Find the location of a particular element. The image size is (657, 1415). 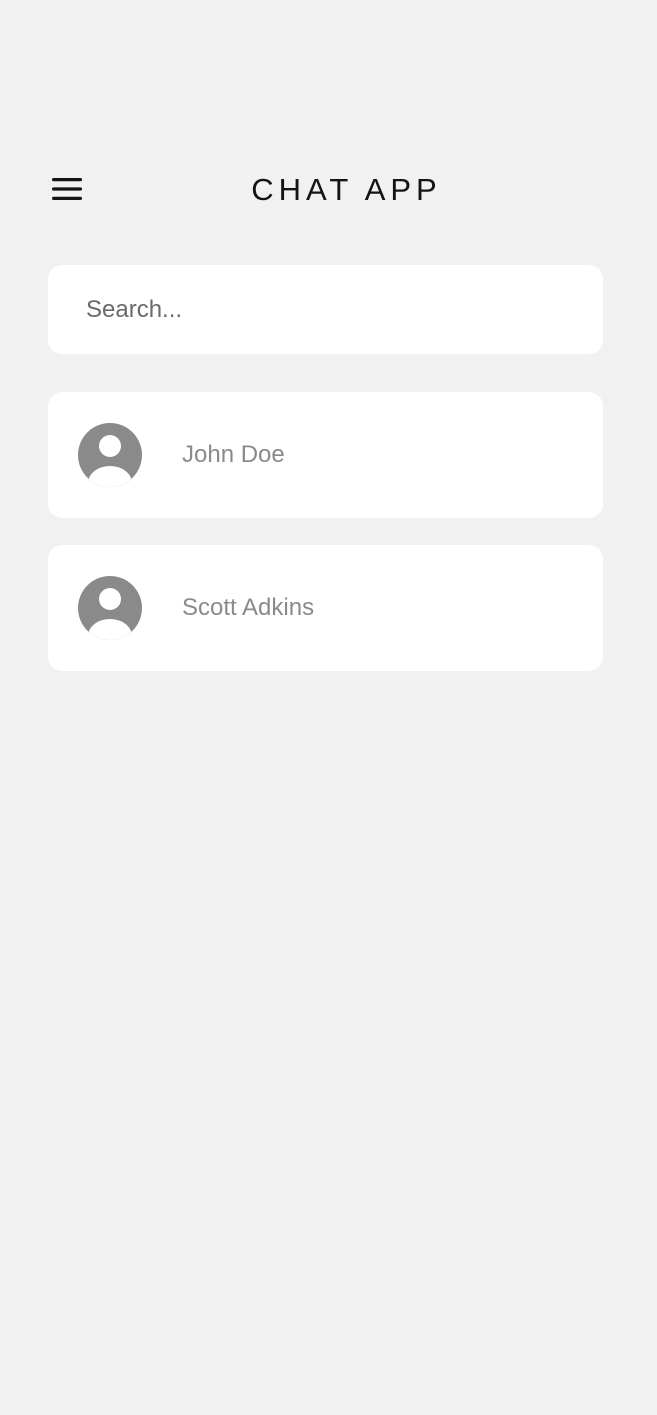

contact-item-scott-adkins: Scott Adkins is located at coordinates (325, 608).